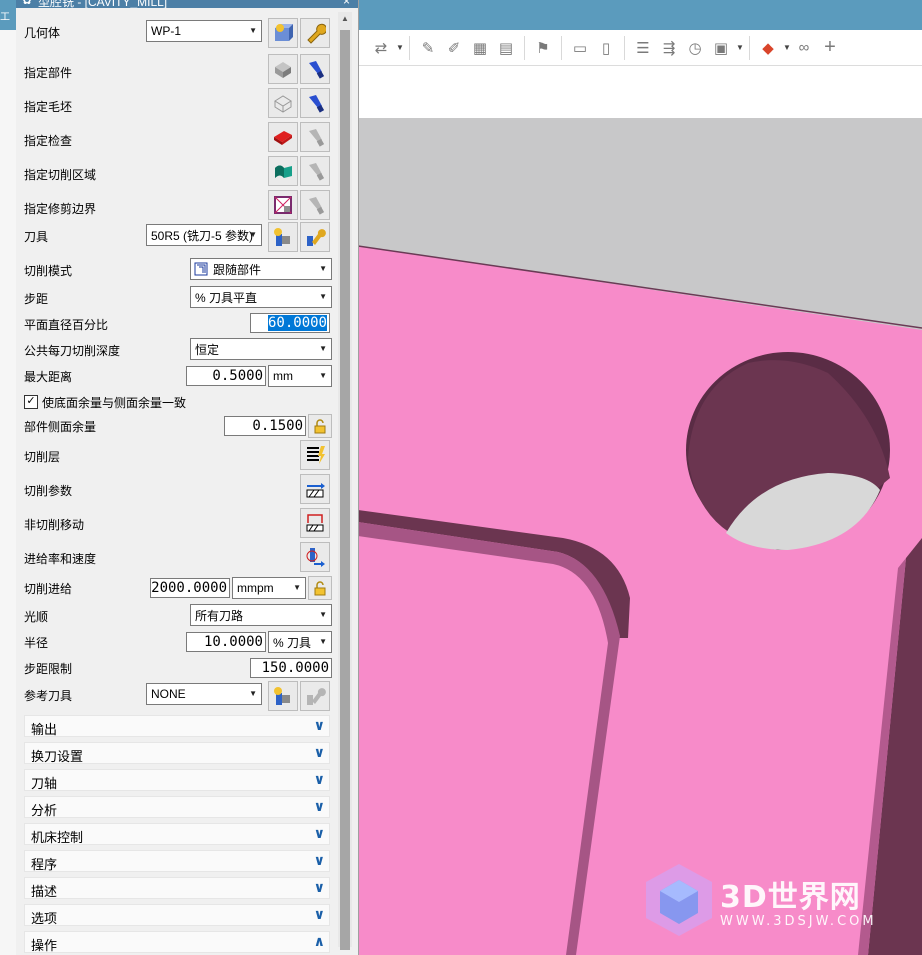 The width and height of the screenshot is (922, 955). I want to click on watermark-url: WWW.3DSJW.COM, so click(798, 921).